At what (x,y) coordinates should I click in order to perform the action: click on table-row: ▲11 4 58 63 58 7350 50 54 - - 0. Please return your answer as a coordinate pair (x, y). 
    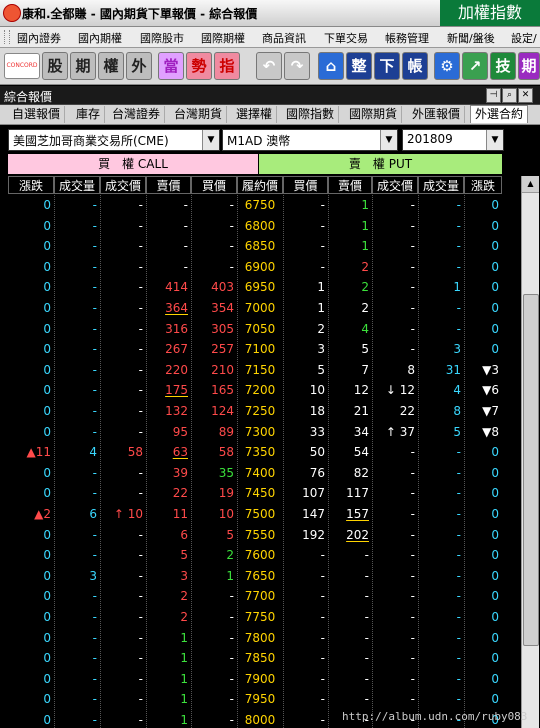
    Looking at the image, I should click on (255, 452).